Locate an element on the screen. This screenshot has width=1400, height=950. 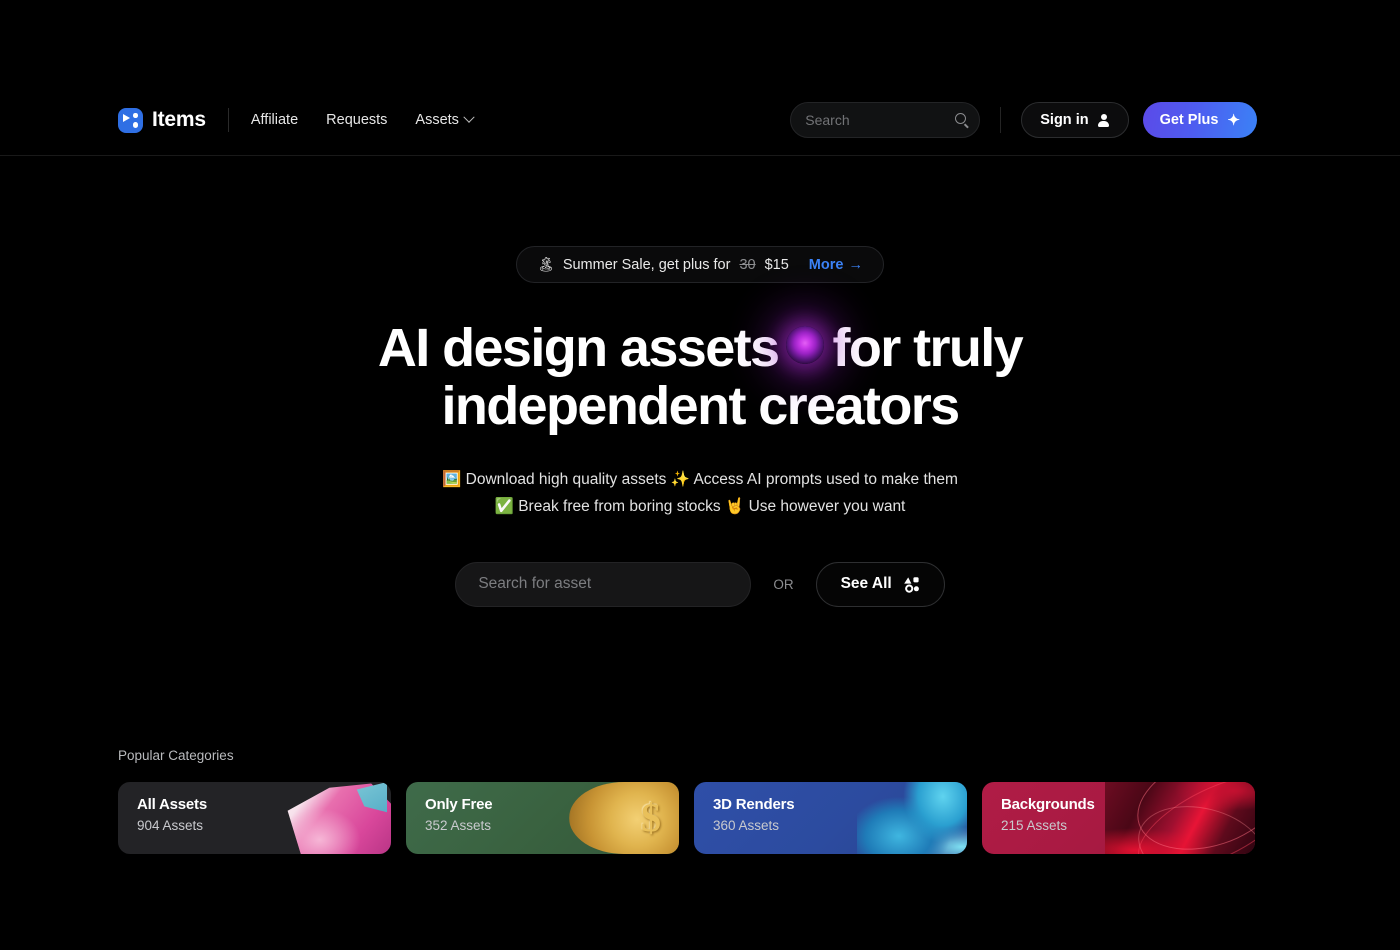
chevron-down-icon is located at coordinates (469, 117).